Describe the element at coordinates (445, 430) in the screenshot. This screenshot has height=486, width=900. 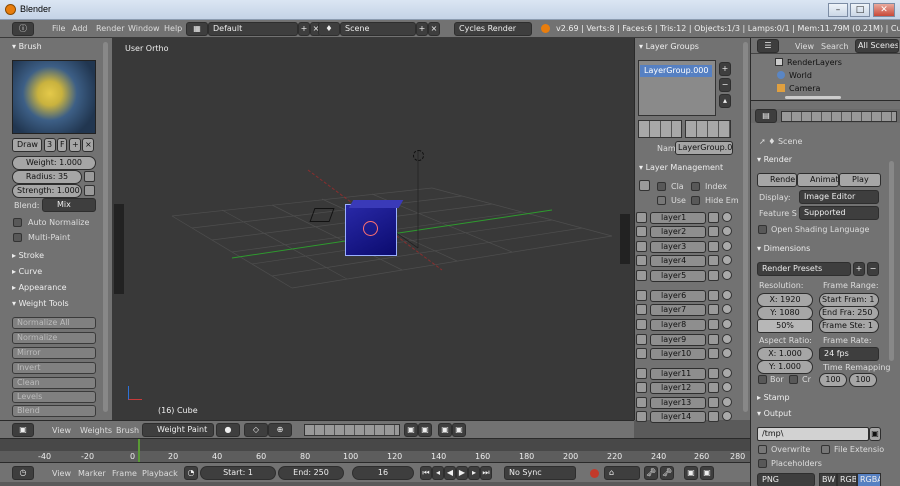
I see `render-preview-icon: ▣` at that location.